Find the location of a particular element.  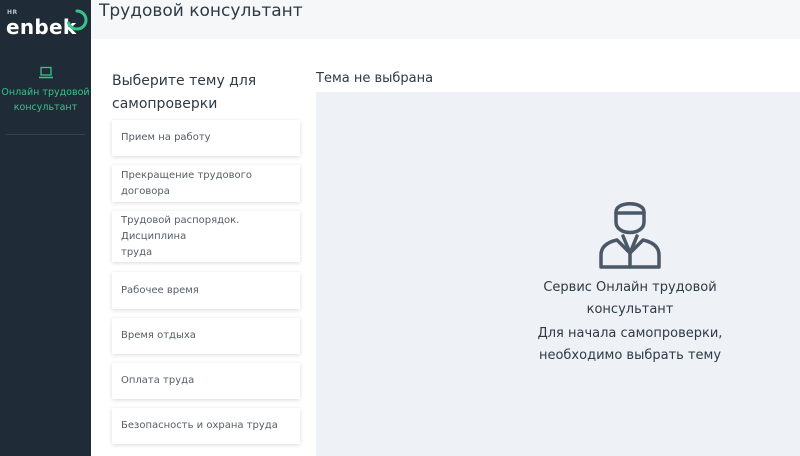

topic-hiring: Прием на работу is located at coordinates (206, 138).